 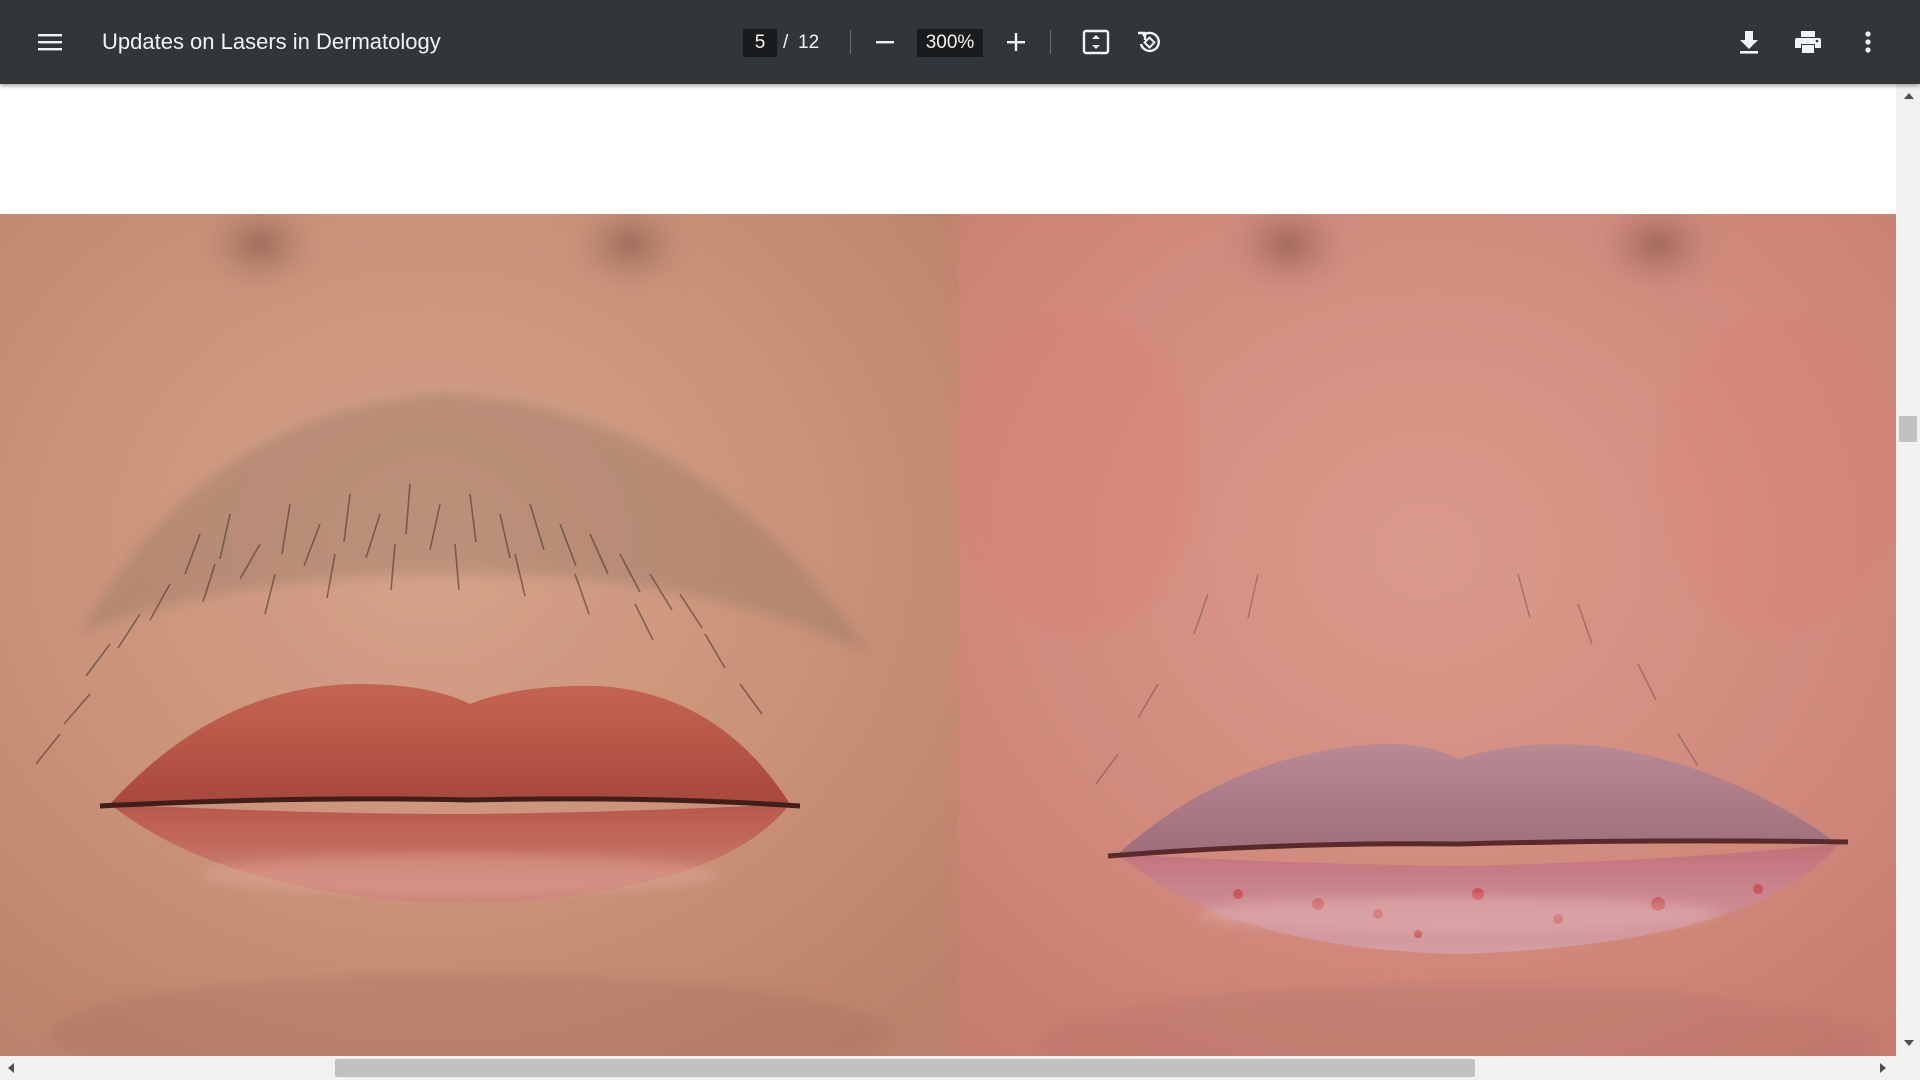 What do you see at coordinates (1908, 1068) in the screenshot?
I see `scrollbar-corner` at bounding box center [1908, 1068].